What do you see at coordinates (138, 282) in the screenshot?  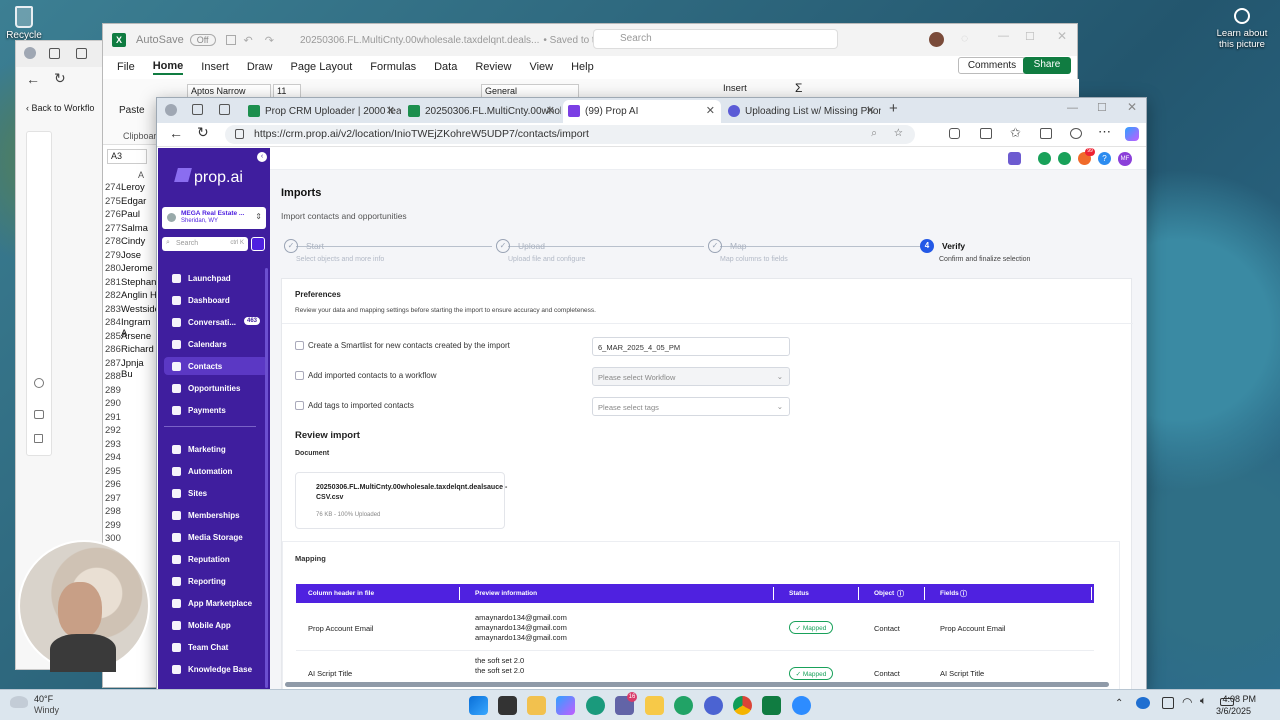 I see `cell-a: Stephan` at bounding box center [138, 282].